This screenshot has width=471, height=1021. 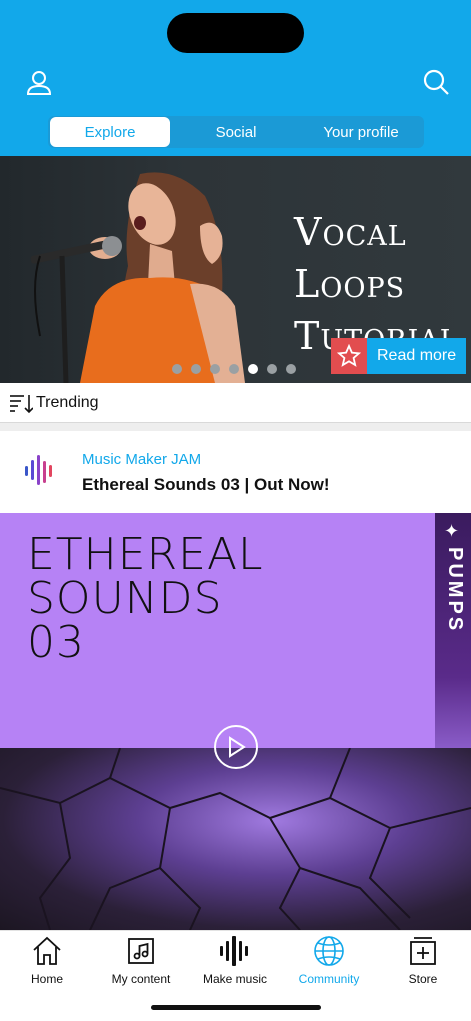 I want to click on tab-your-profile: Your profile, so click(x=361, y=132).